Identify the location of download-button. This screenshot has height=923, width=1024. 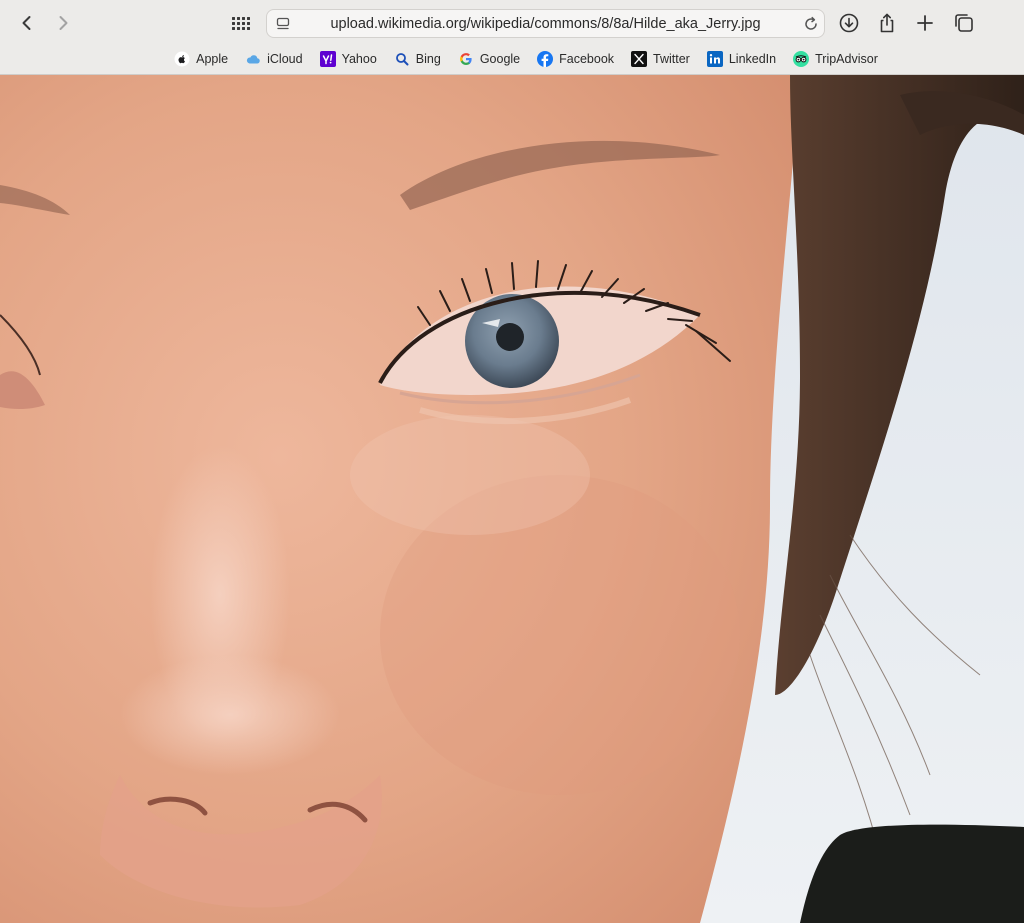
(849, 23).